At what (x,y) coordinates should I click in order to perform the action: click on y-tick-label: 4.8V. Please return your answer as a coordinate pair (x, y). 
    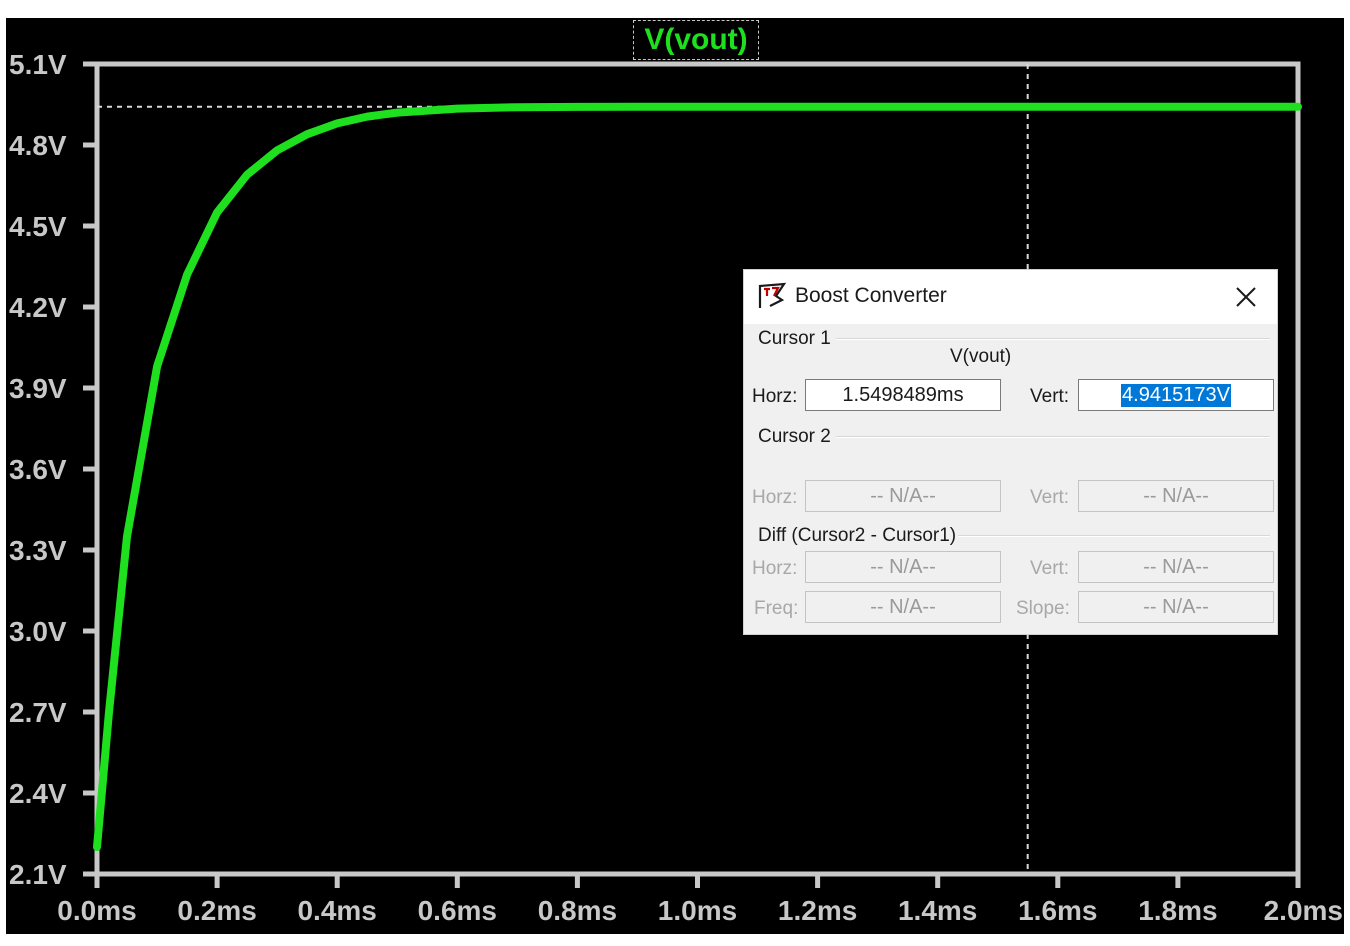
    Looking at the image, I should click on (38, 145).